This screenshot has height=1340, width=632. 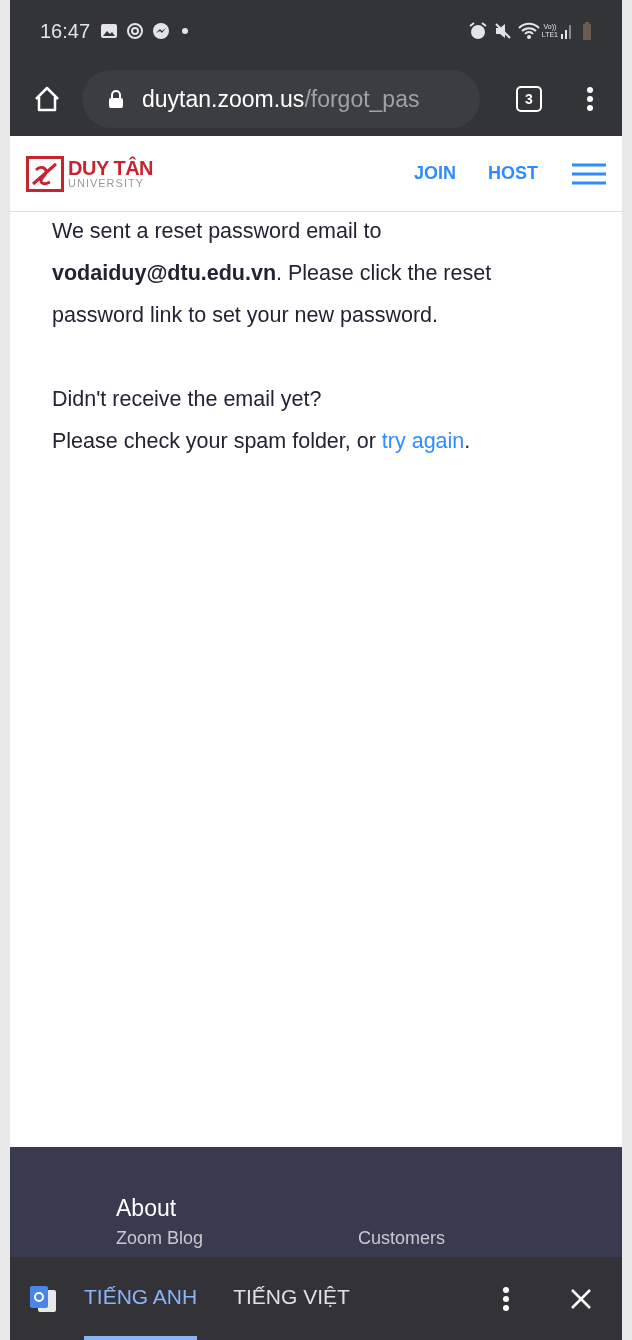 I want to click on menu-icon, so click(x=589, y=173).